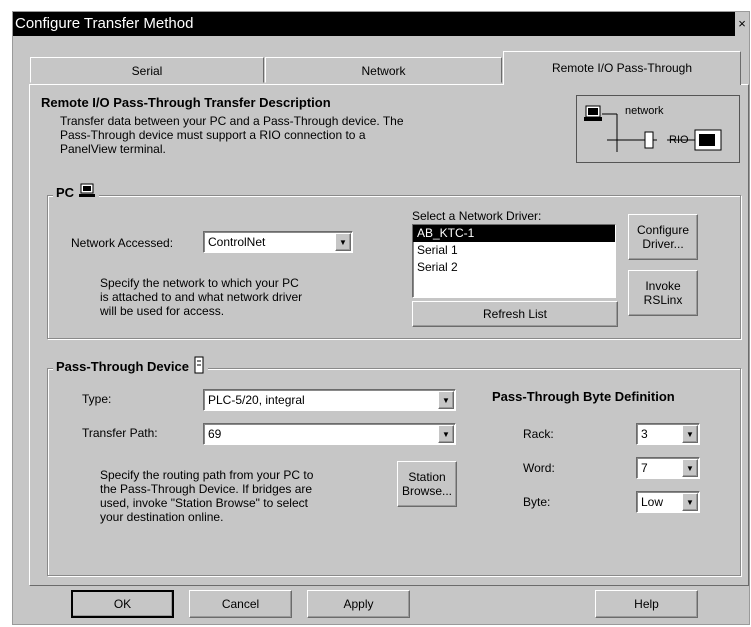  What do you see at coordinates (658, 129) in the screenshot?
I see `rio-diagram: network RIO` at bounding box center [658, 129].